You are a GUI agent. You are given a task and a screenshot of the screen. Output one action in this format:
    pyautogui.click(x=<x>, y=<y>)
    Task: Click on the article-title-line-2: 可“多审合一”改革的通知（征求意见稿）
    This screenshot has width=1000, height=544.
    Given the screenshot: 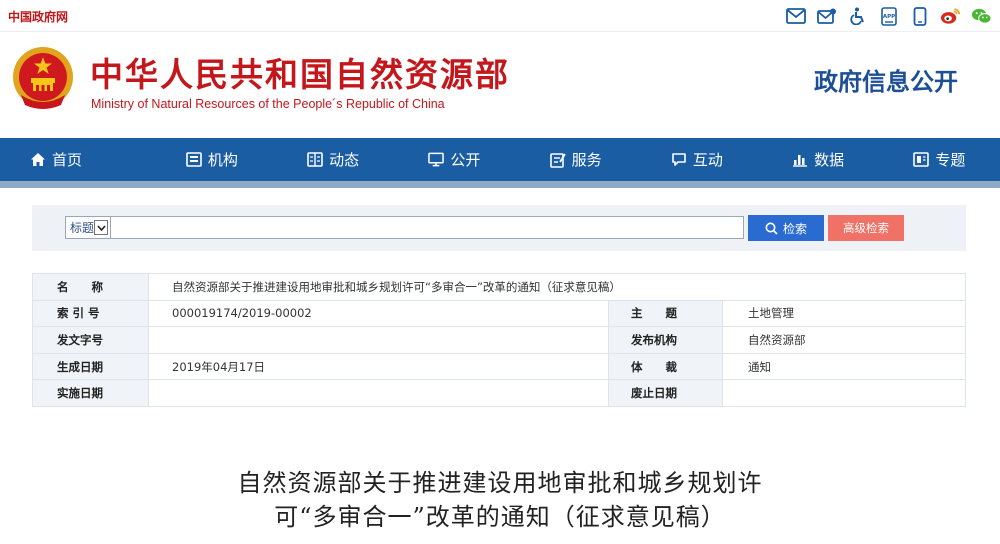 What is the action you would take?
    pyautogui.click(x=500, y=517)
    